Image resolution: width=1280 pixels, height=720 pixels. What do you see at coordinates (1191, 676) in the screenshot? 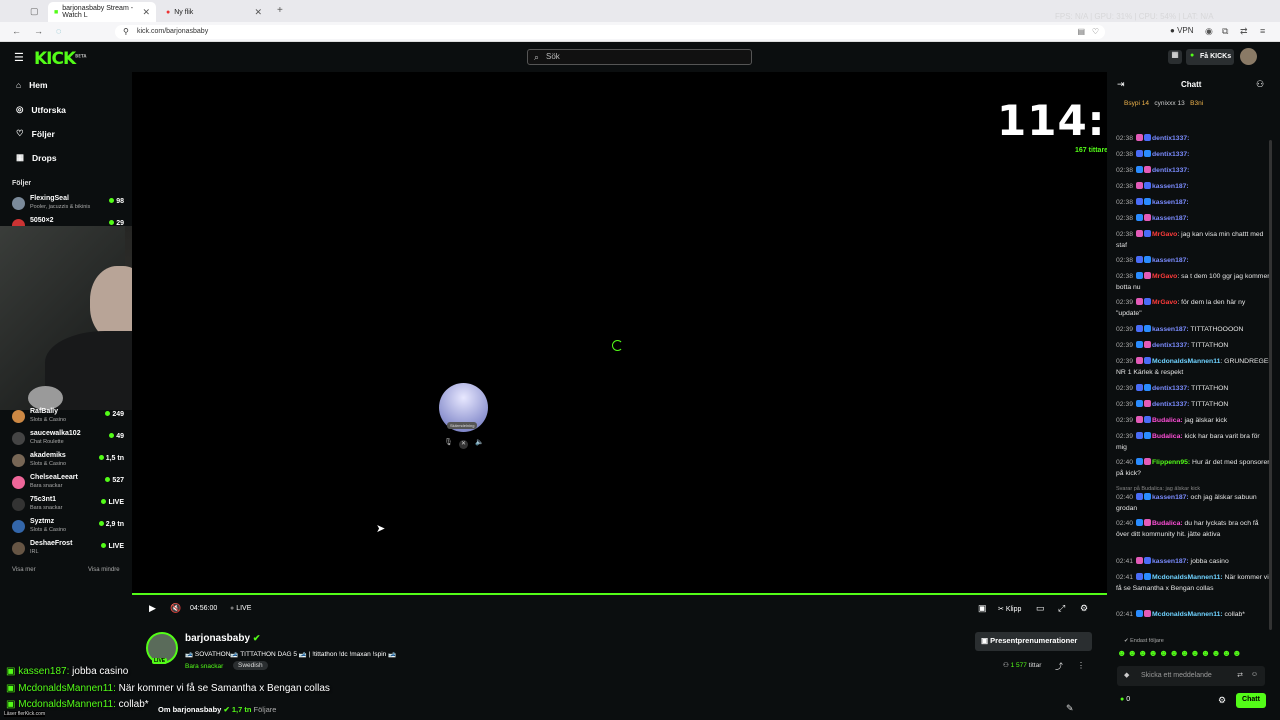
I see `chat-input: ◆ Skicka ett meddelande ⇄ ☺` at bounding box center [1191, 676].